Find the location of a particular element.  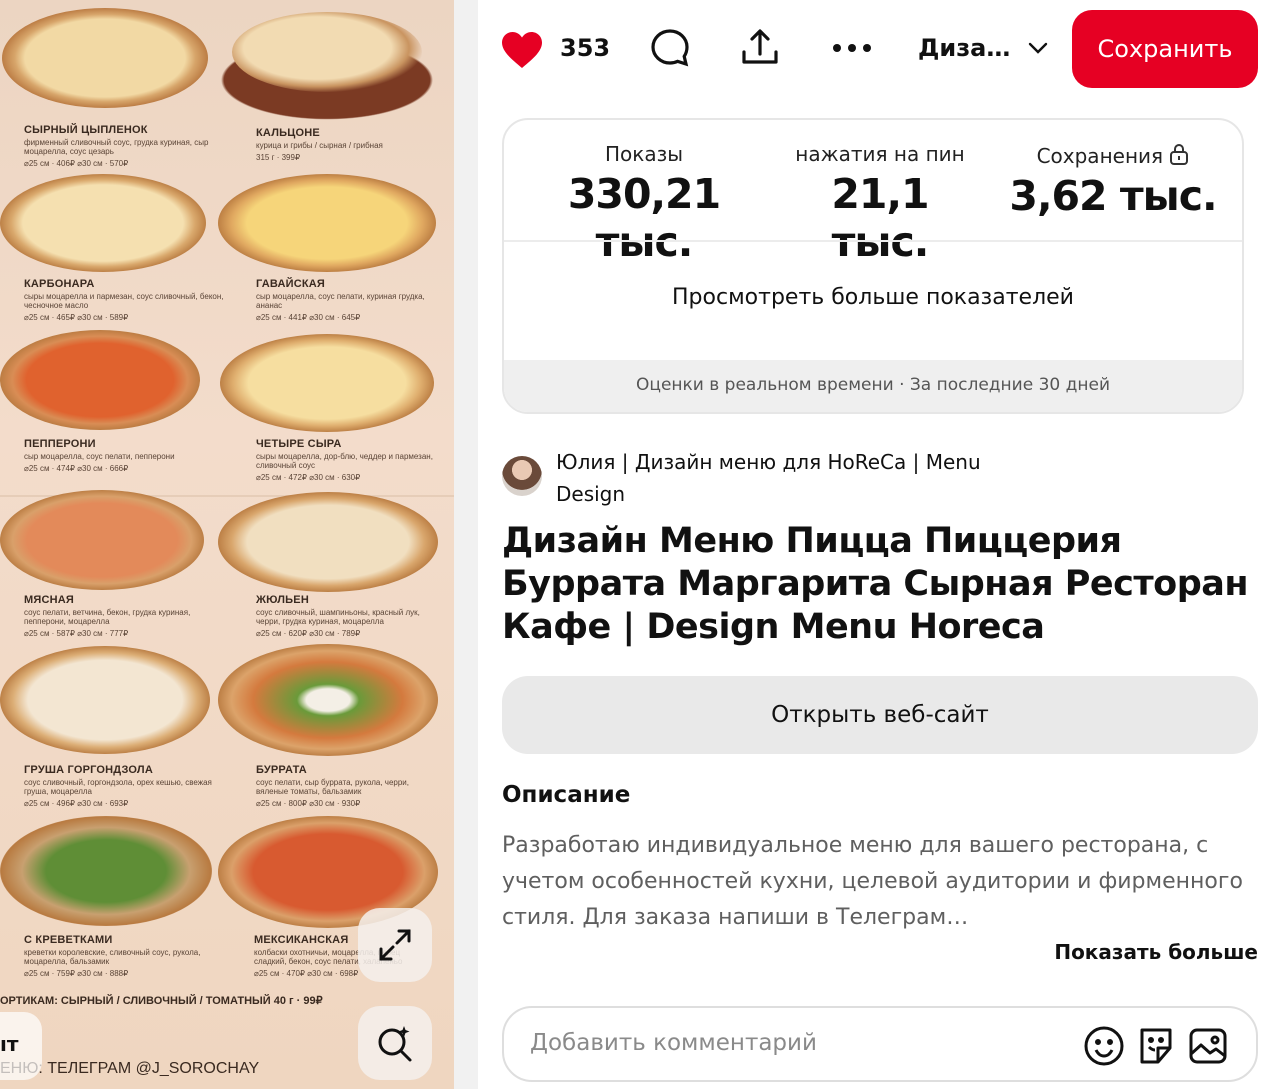

menu-item-desc: курица и грибы / сырная / грибная is located at coordinates (319, 145).